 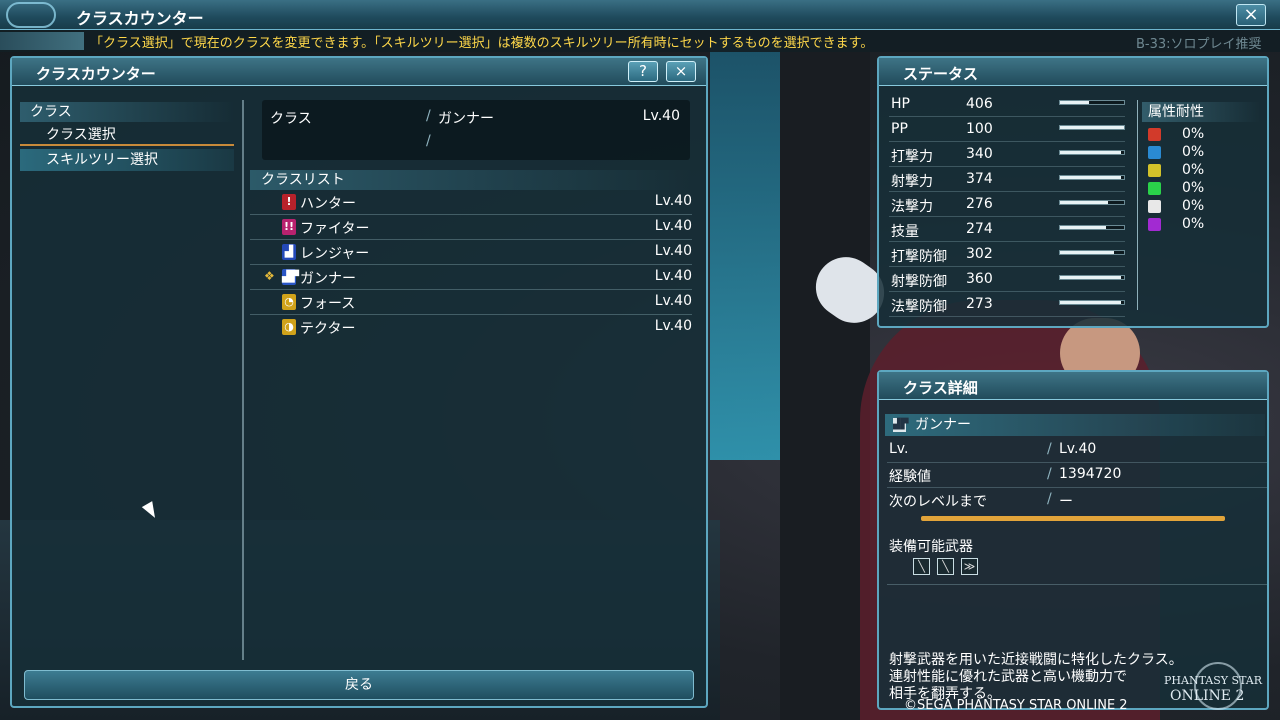 What do you see at coordinates (979, 129) in the screenshot?
I see `stat-value: 100` at bounding box center [979, 129].